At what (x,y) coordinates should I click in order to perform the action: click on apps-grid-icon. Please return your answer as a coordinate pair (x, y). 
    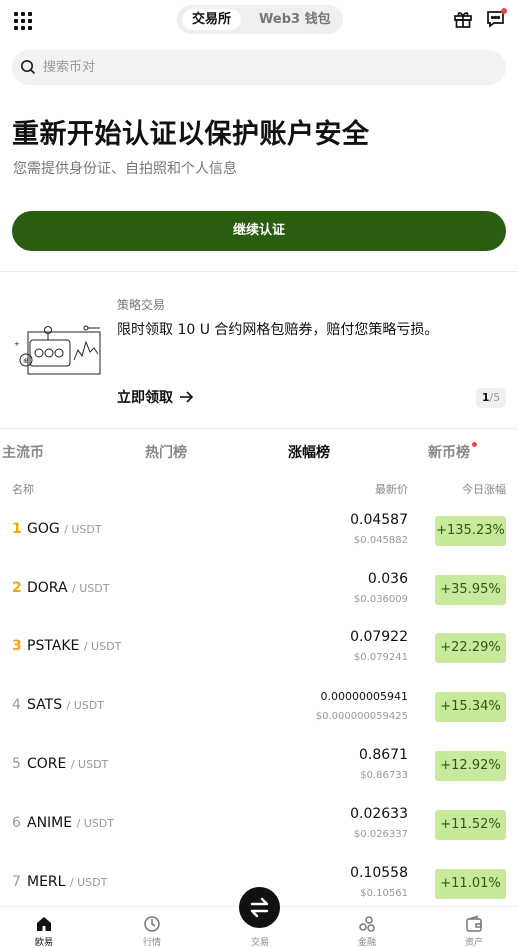
    Looking at the image, I should click on (23, 21).